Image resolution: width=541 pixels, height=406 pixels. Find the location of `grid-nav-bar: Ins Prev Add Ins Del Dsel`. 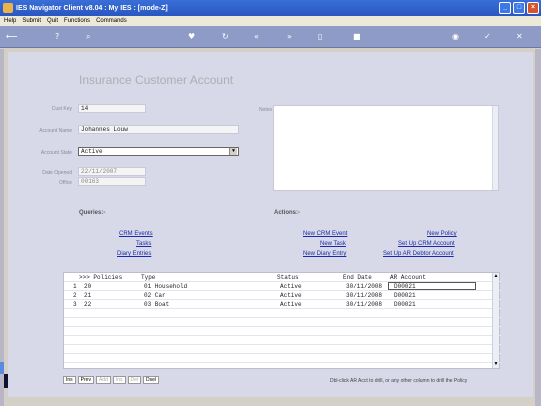

grid-nav-bar: Ins Prev Add Ins Del Dsel is located at coordinates (111, 380).